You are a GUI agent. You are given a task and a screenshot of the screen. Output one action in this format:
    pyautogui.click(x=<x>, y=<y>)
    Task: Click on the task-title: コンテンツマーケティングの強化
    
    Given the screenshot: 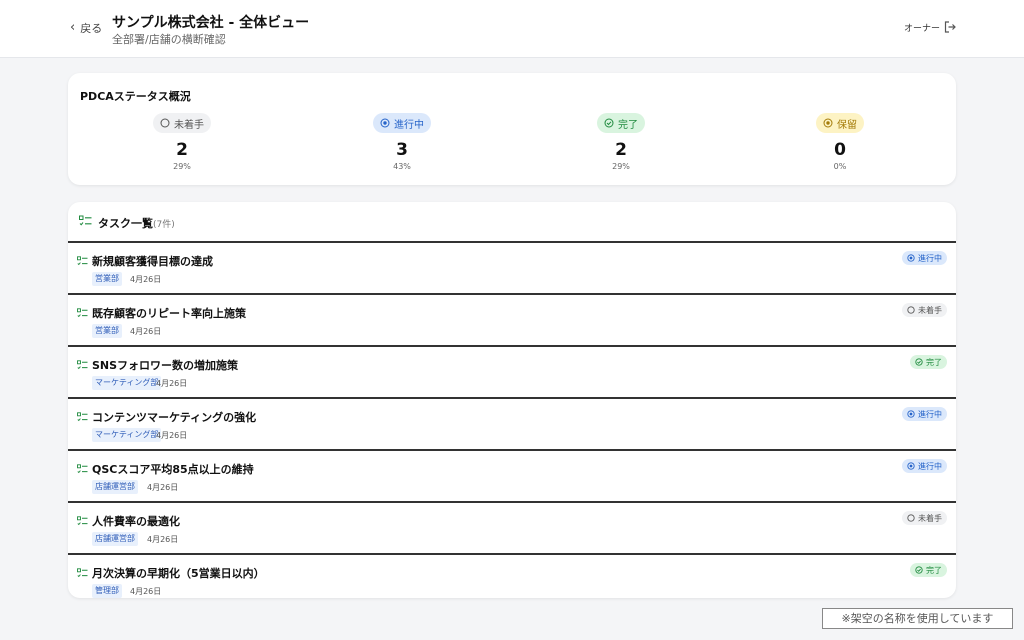 What is the action you would take?
    pyautogui.click(x=174, y=417)
    